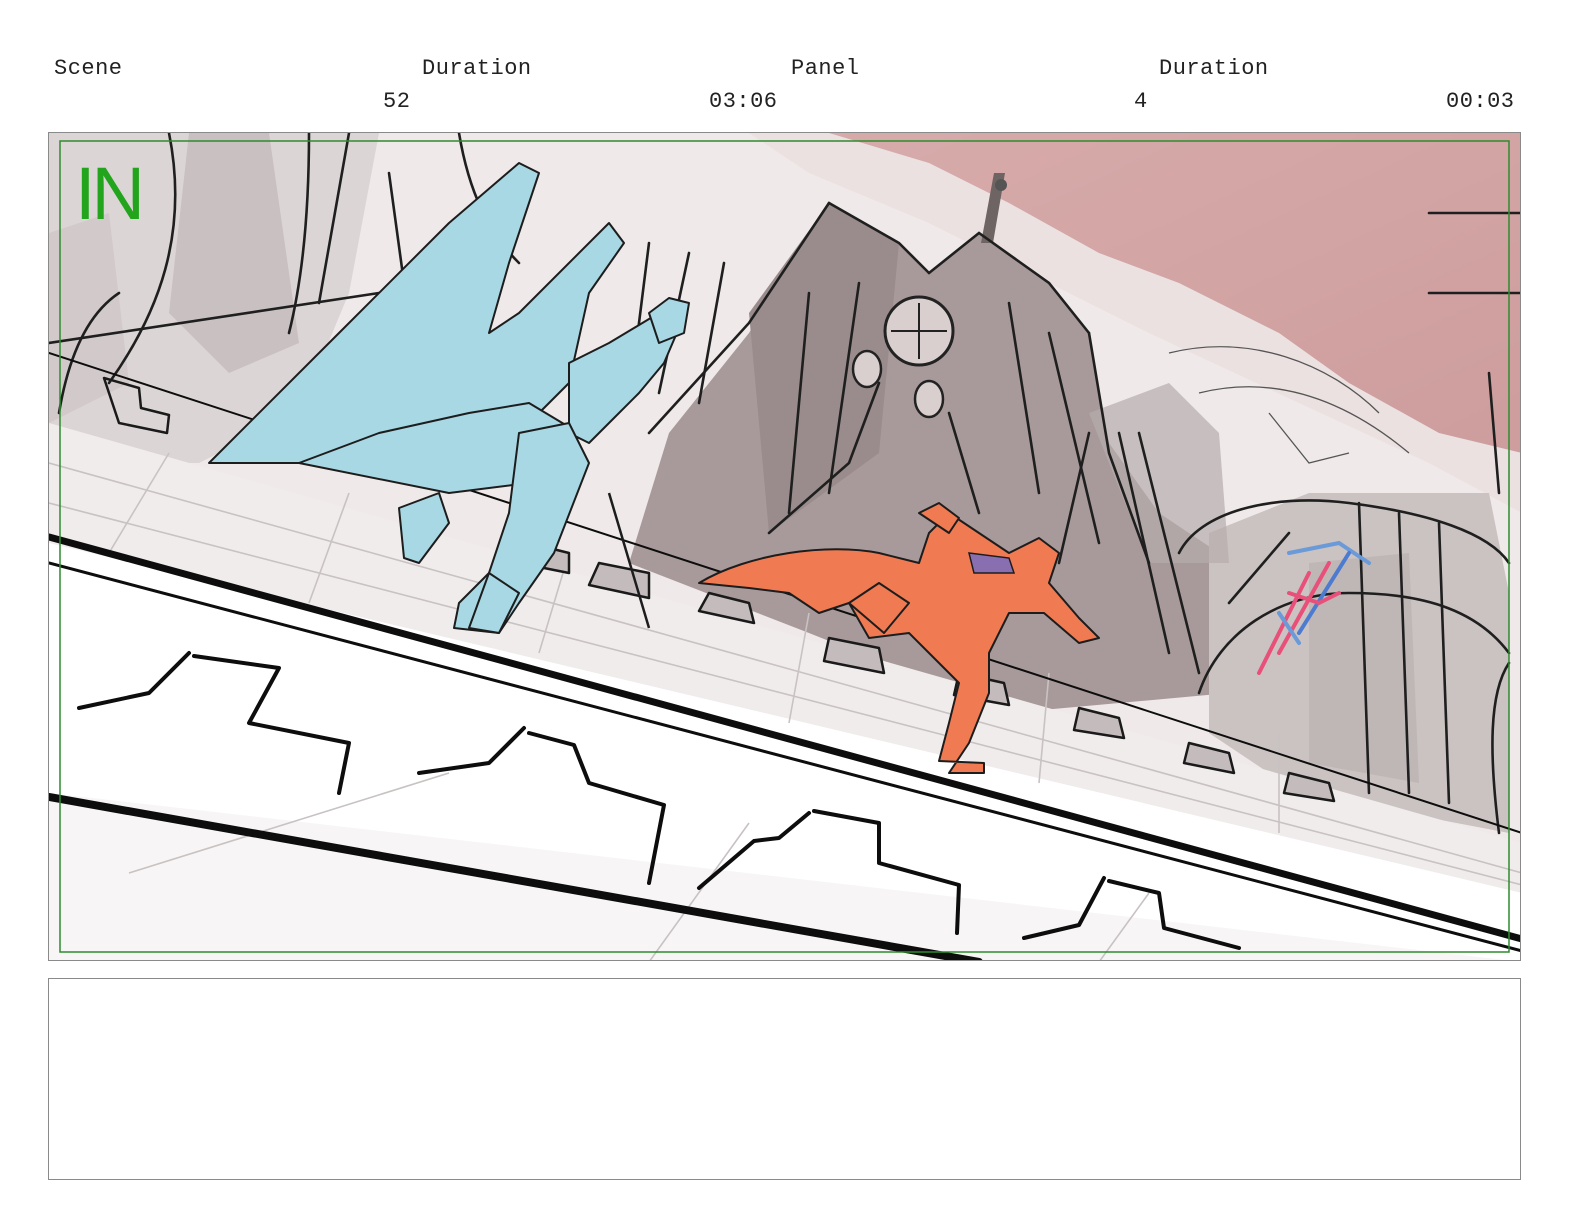  Describe the element at coordinates (1141, 101) in the screenshot. I see `panel-number: 4` at that location.